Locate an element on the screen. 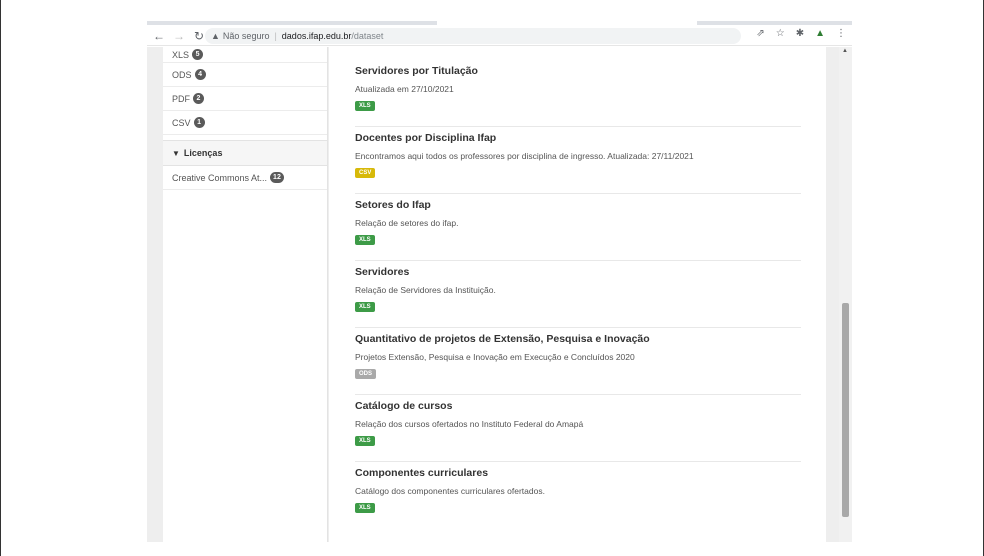 This screenshot has width=984, height=556. warning-icon: ▲ is located at coordinates (215, 36).